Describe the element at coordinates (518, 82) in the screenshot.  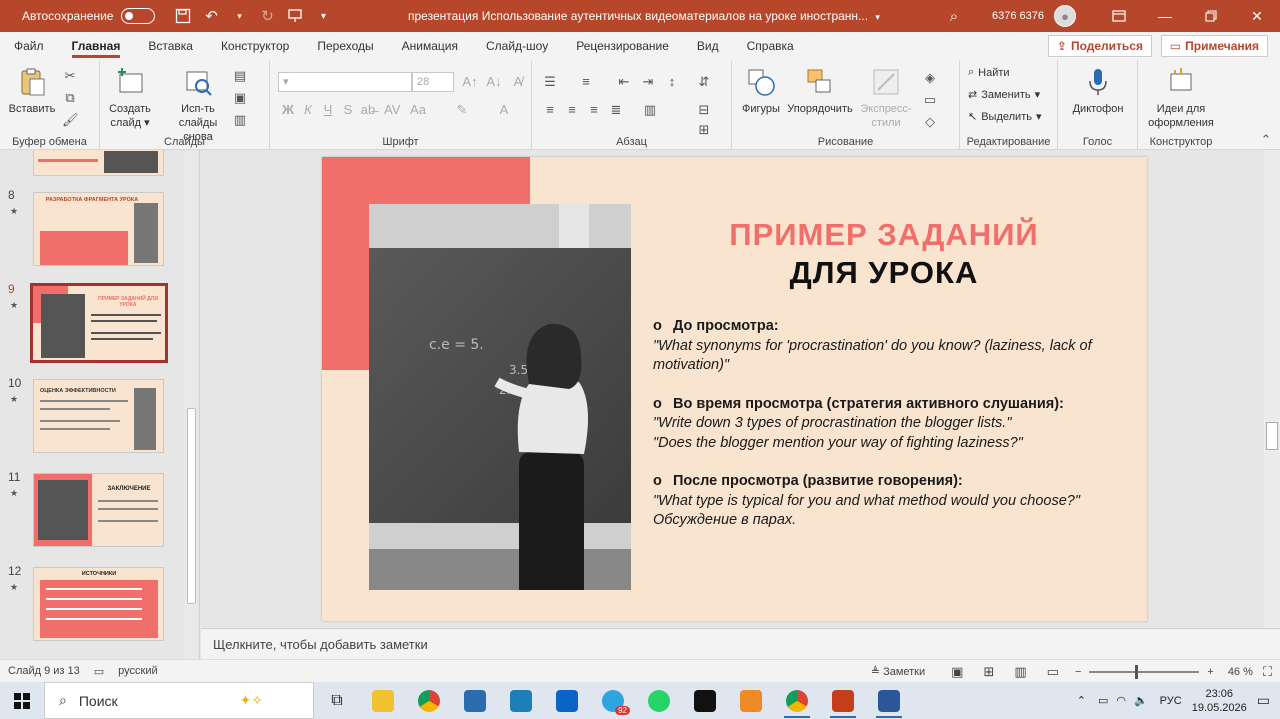
I see `clear-format-icon: A̸` at that location.